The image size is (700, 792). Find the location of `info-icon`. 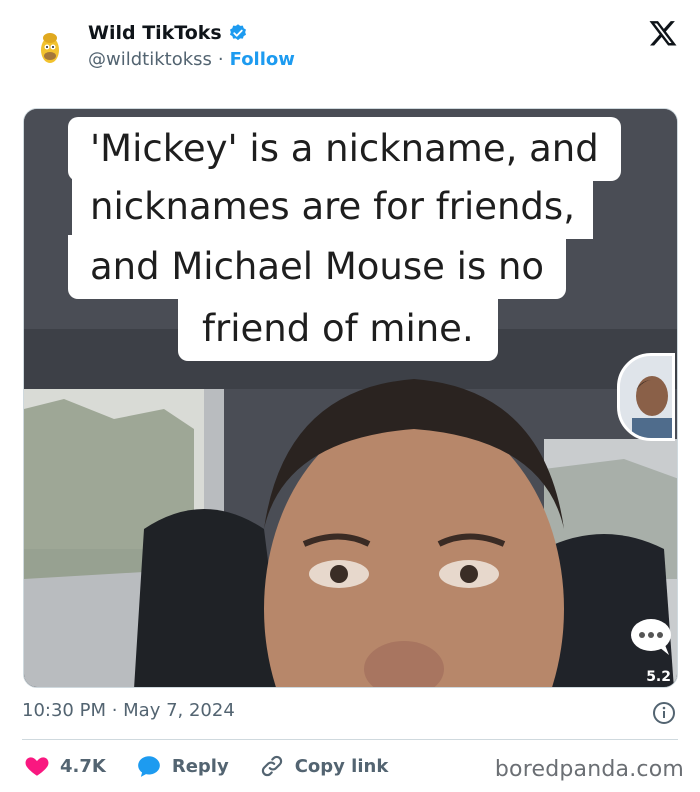

info-icon is located at coordinates (664, 713).